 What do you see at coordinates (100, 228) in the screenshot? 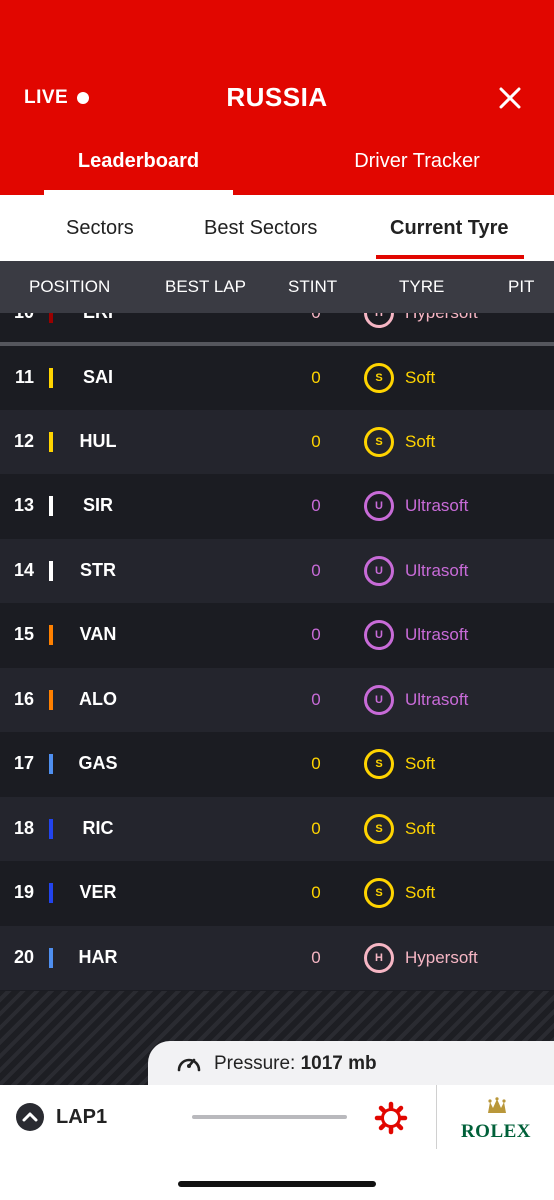
I see `subtab-sectors: Sectors` at bounding box center [100, 228].